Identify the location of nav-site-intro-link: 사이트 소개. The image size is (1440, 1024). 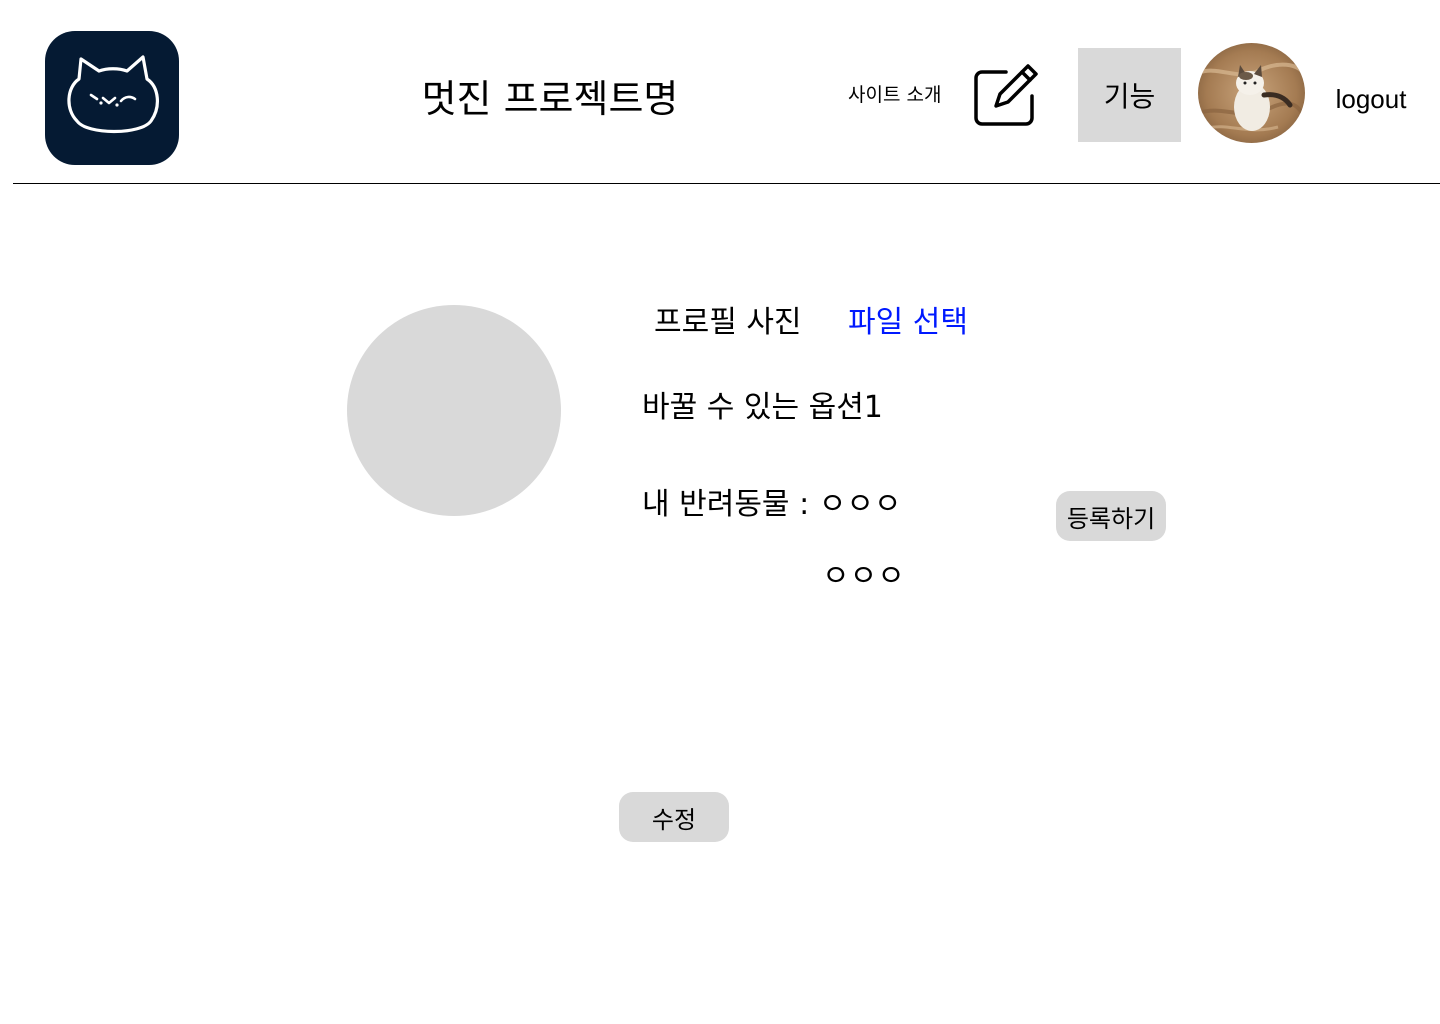
(894, 95).